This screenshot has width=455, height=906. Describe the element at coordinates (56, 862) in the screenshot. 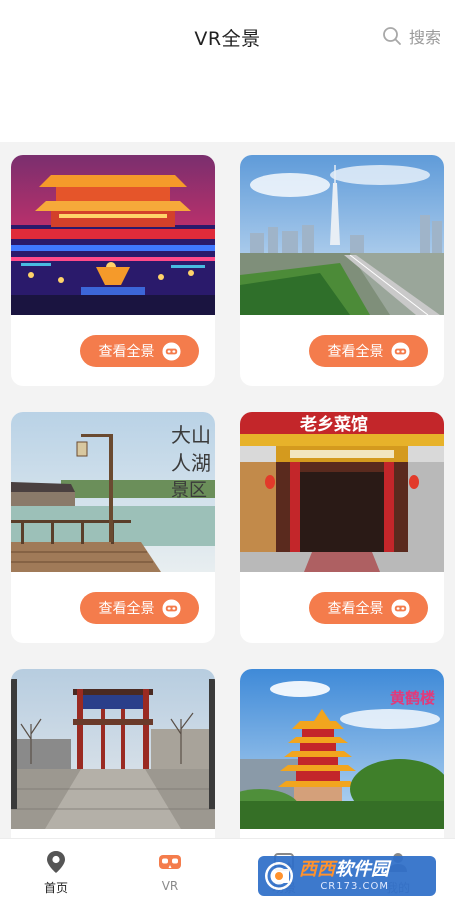

I see `location-pin-icon` at that location.